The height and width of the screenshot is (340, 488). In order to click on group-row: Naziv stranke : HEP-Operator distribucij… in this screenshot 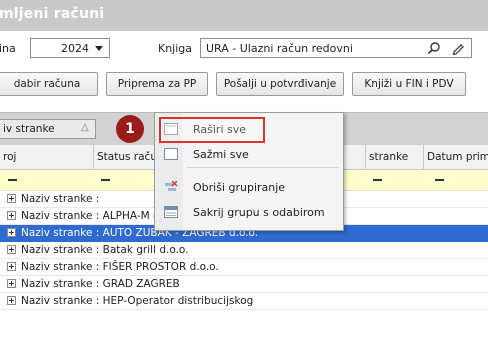, I will do `click(244, 301)`.